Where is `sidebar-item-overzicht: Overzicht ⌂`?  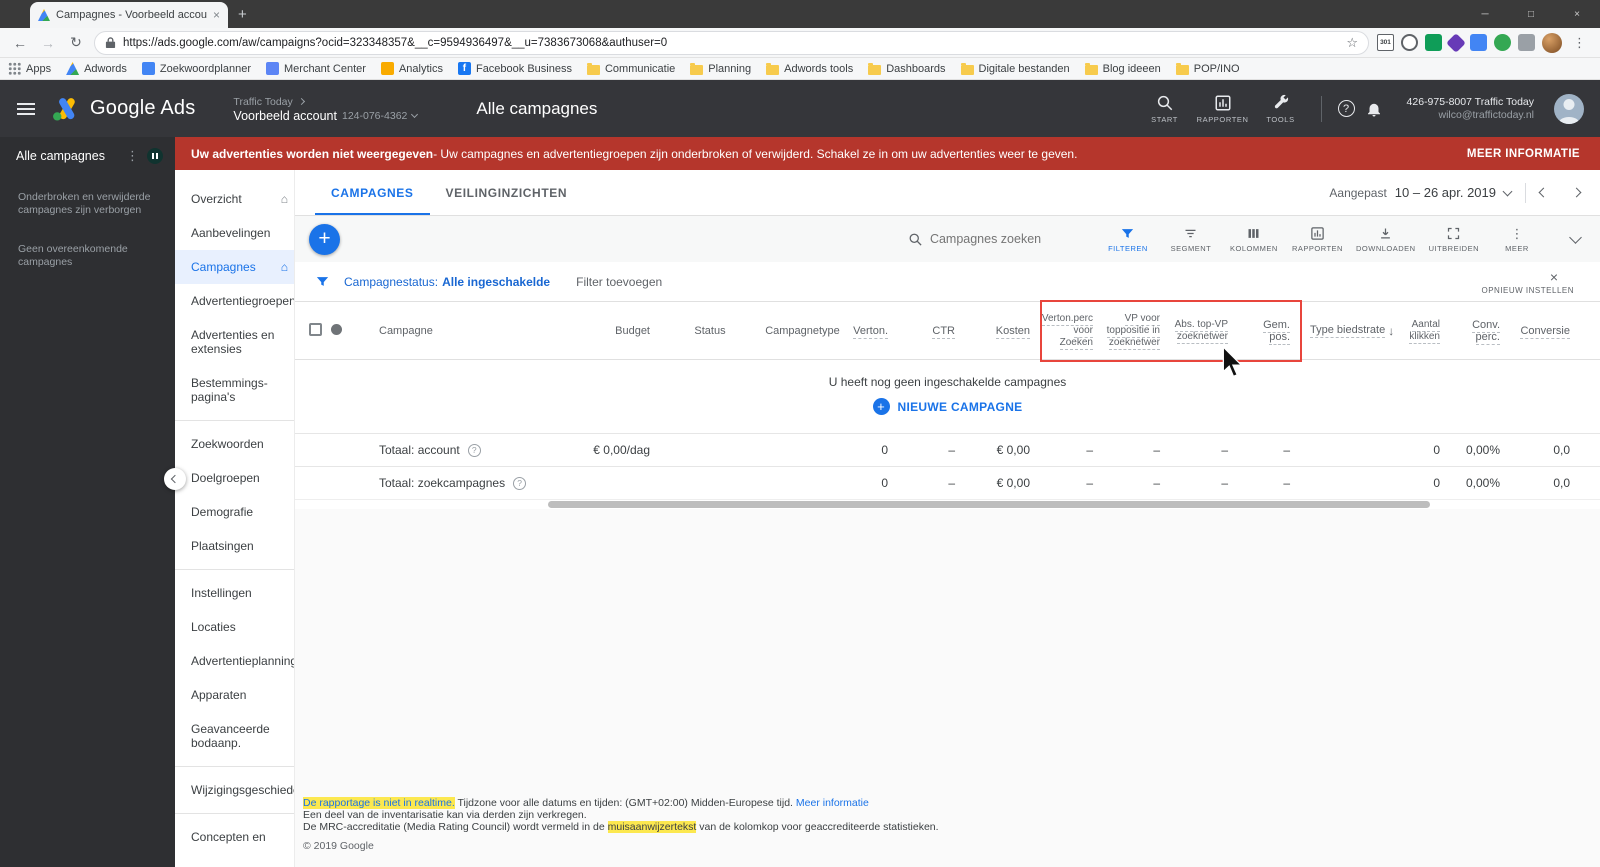 sidebar-item-overzicht: Overzicht ⌂ is located at coordinates (234, 199).